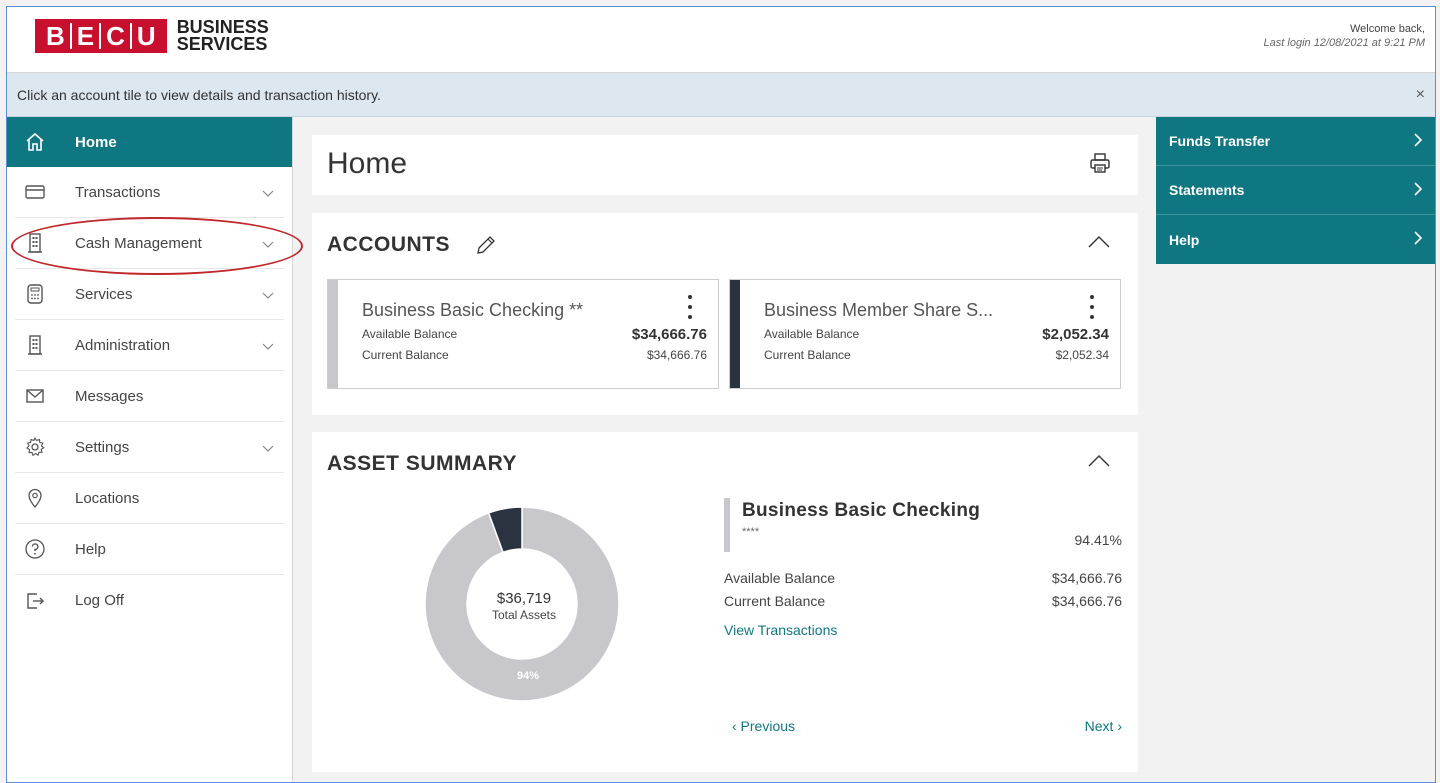  I want to click on close-icon: ×, so click(1420, 95).